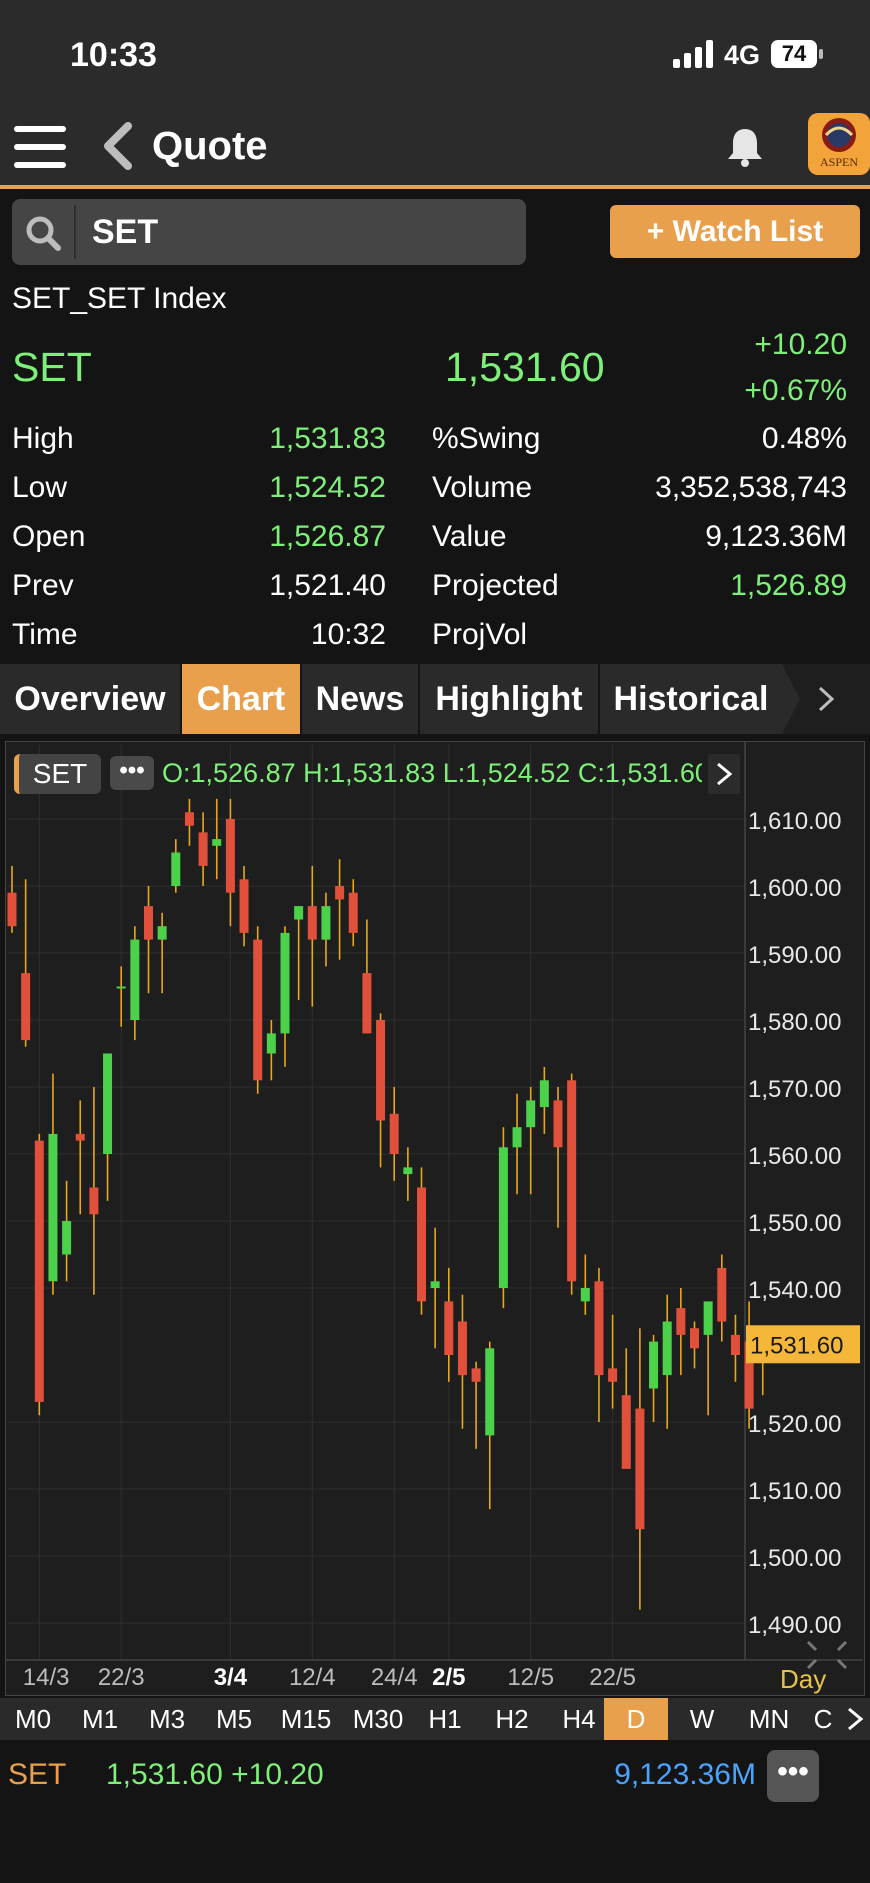 The height and width of the screenshot is (1883, 870). What do you see at coordinates (794, 1625) in the screenshot?
I see `y-tick-label: 1,490.00` at bounding box center [794, 1625].